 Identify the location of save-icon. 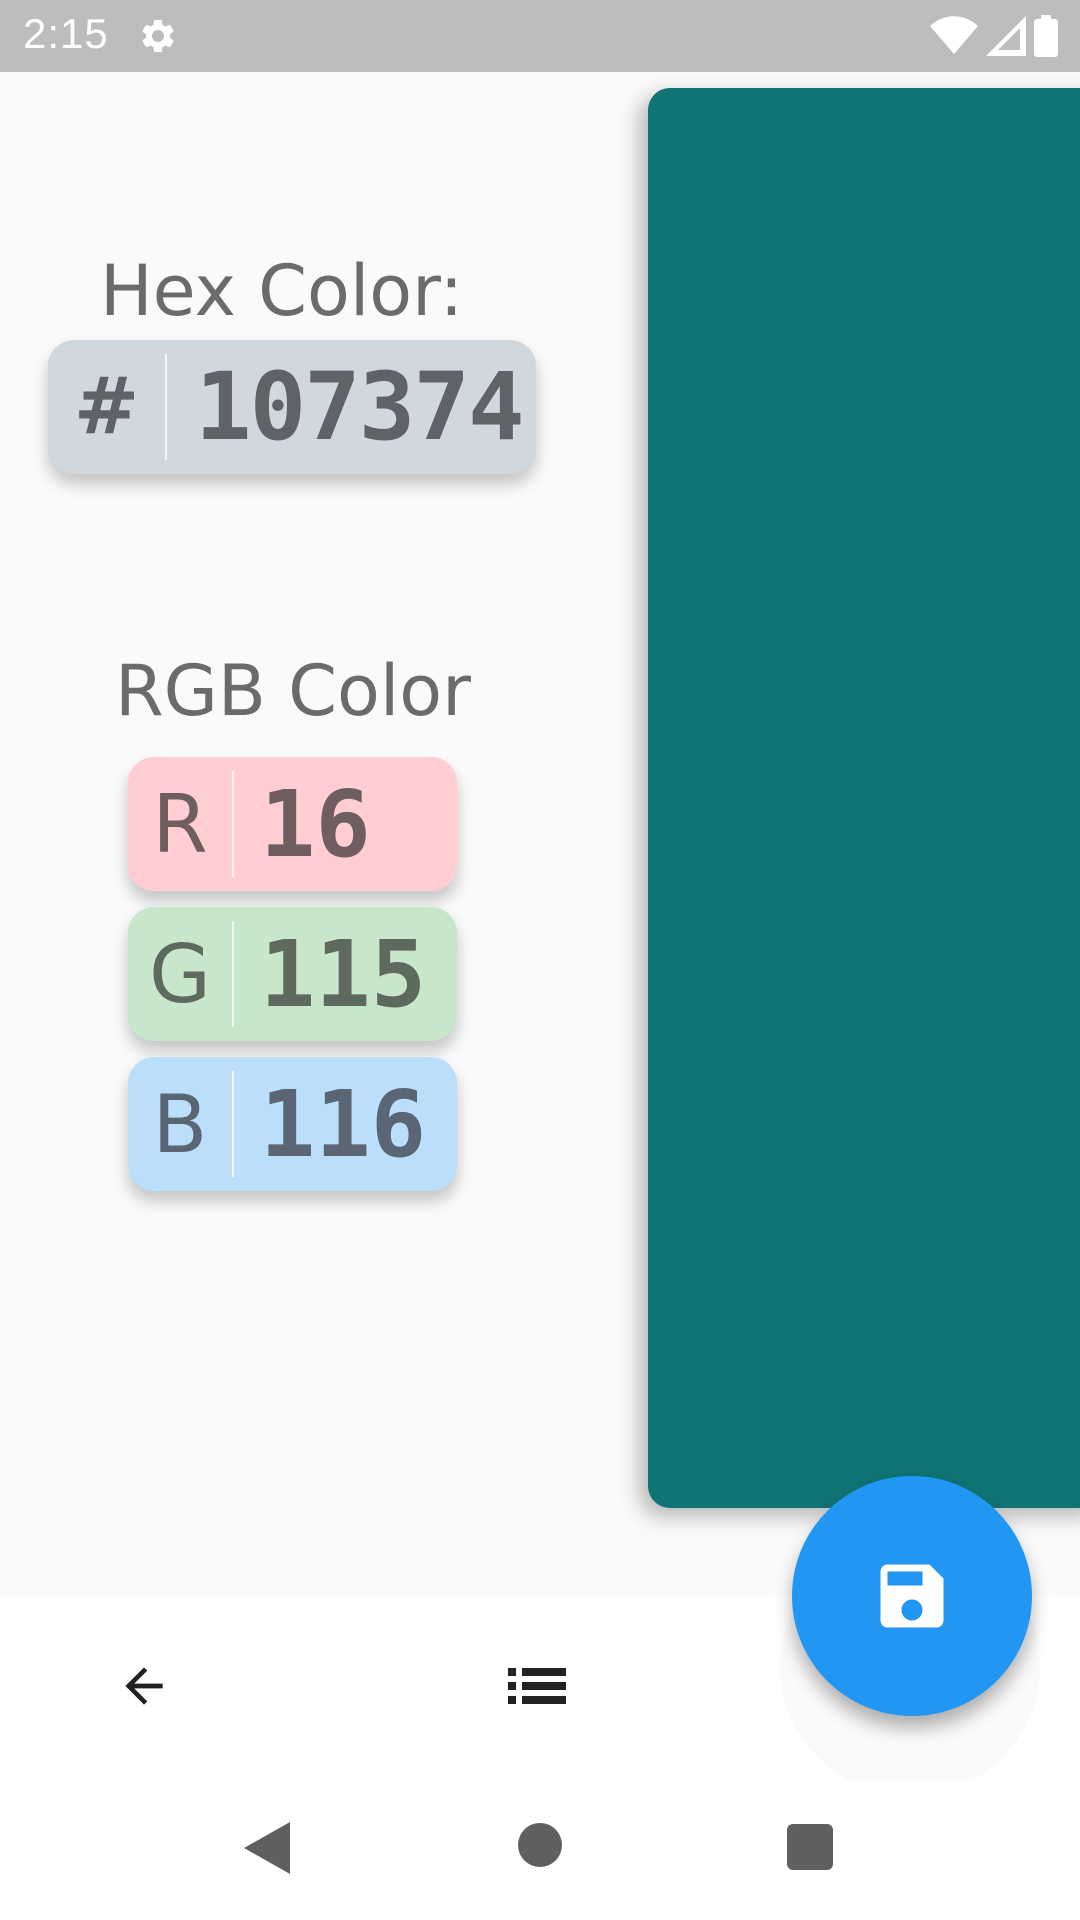
(912, 1596).